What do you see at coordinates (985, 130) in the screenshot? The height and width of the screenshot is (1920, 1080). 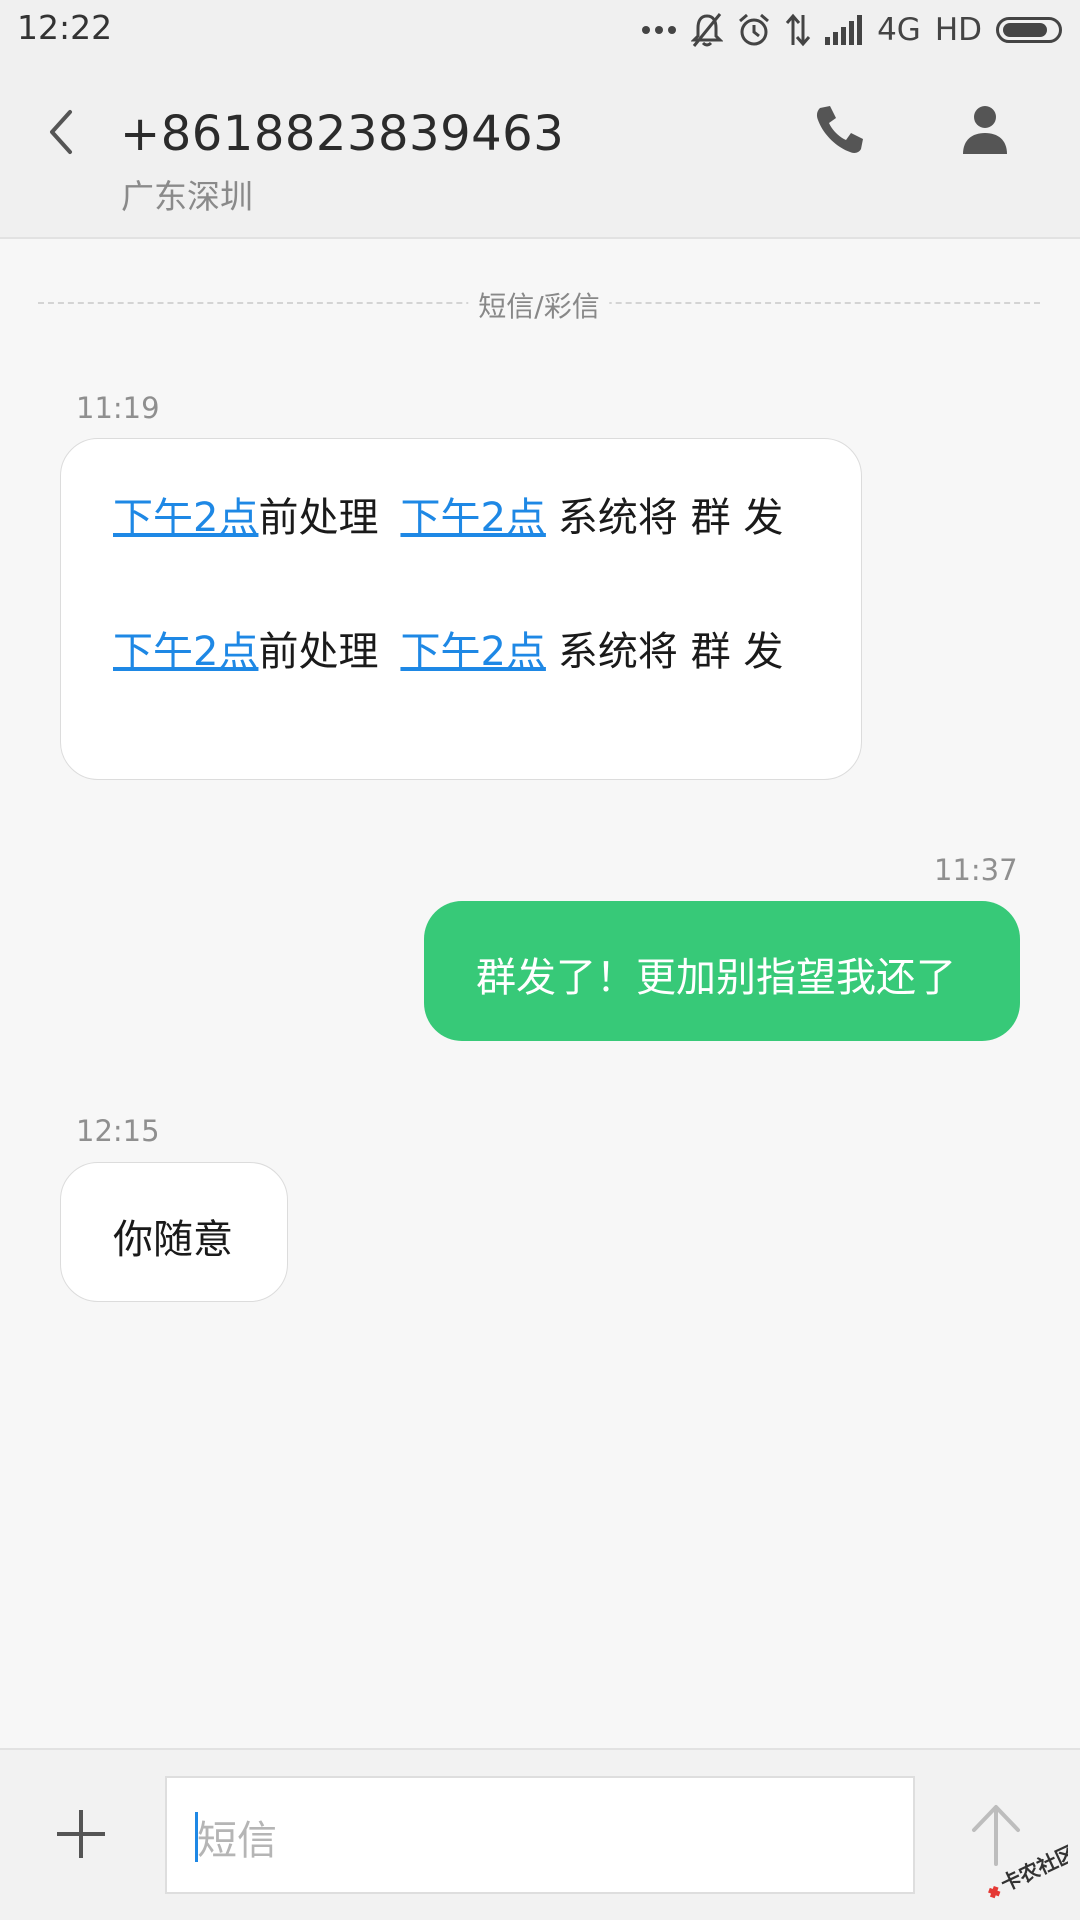 I see `person-icon` at bounding box center [985, 130].